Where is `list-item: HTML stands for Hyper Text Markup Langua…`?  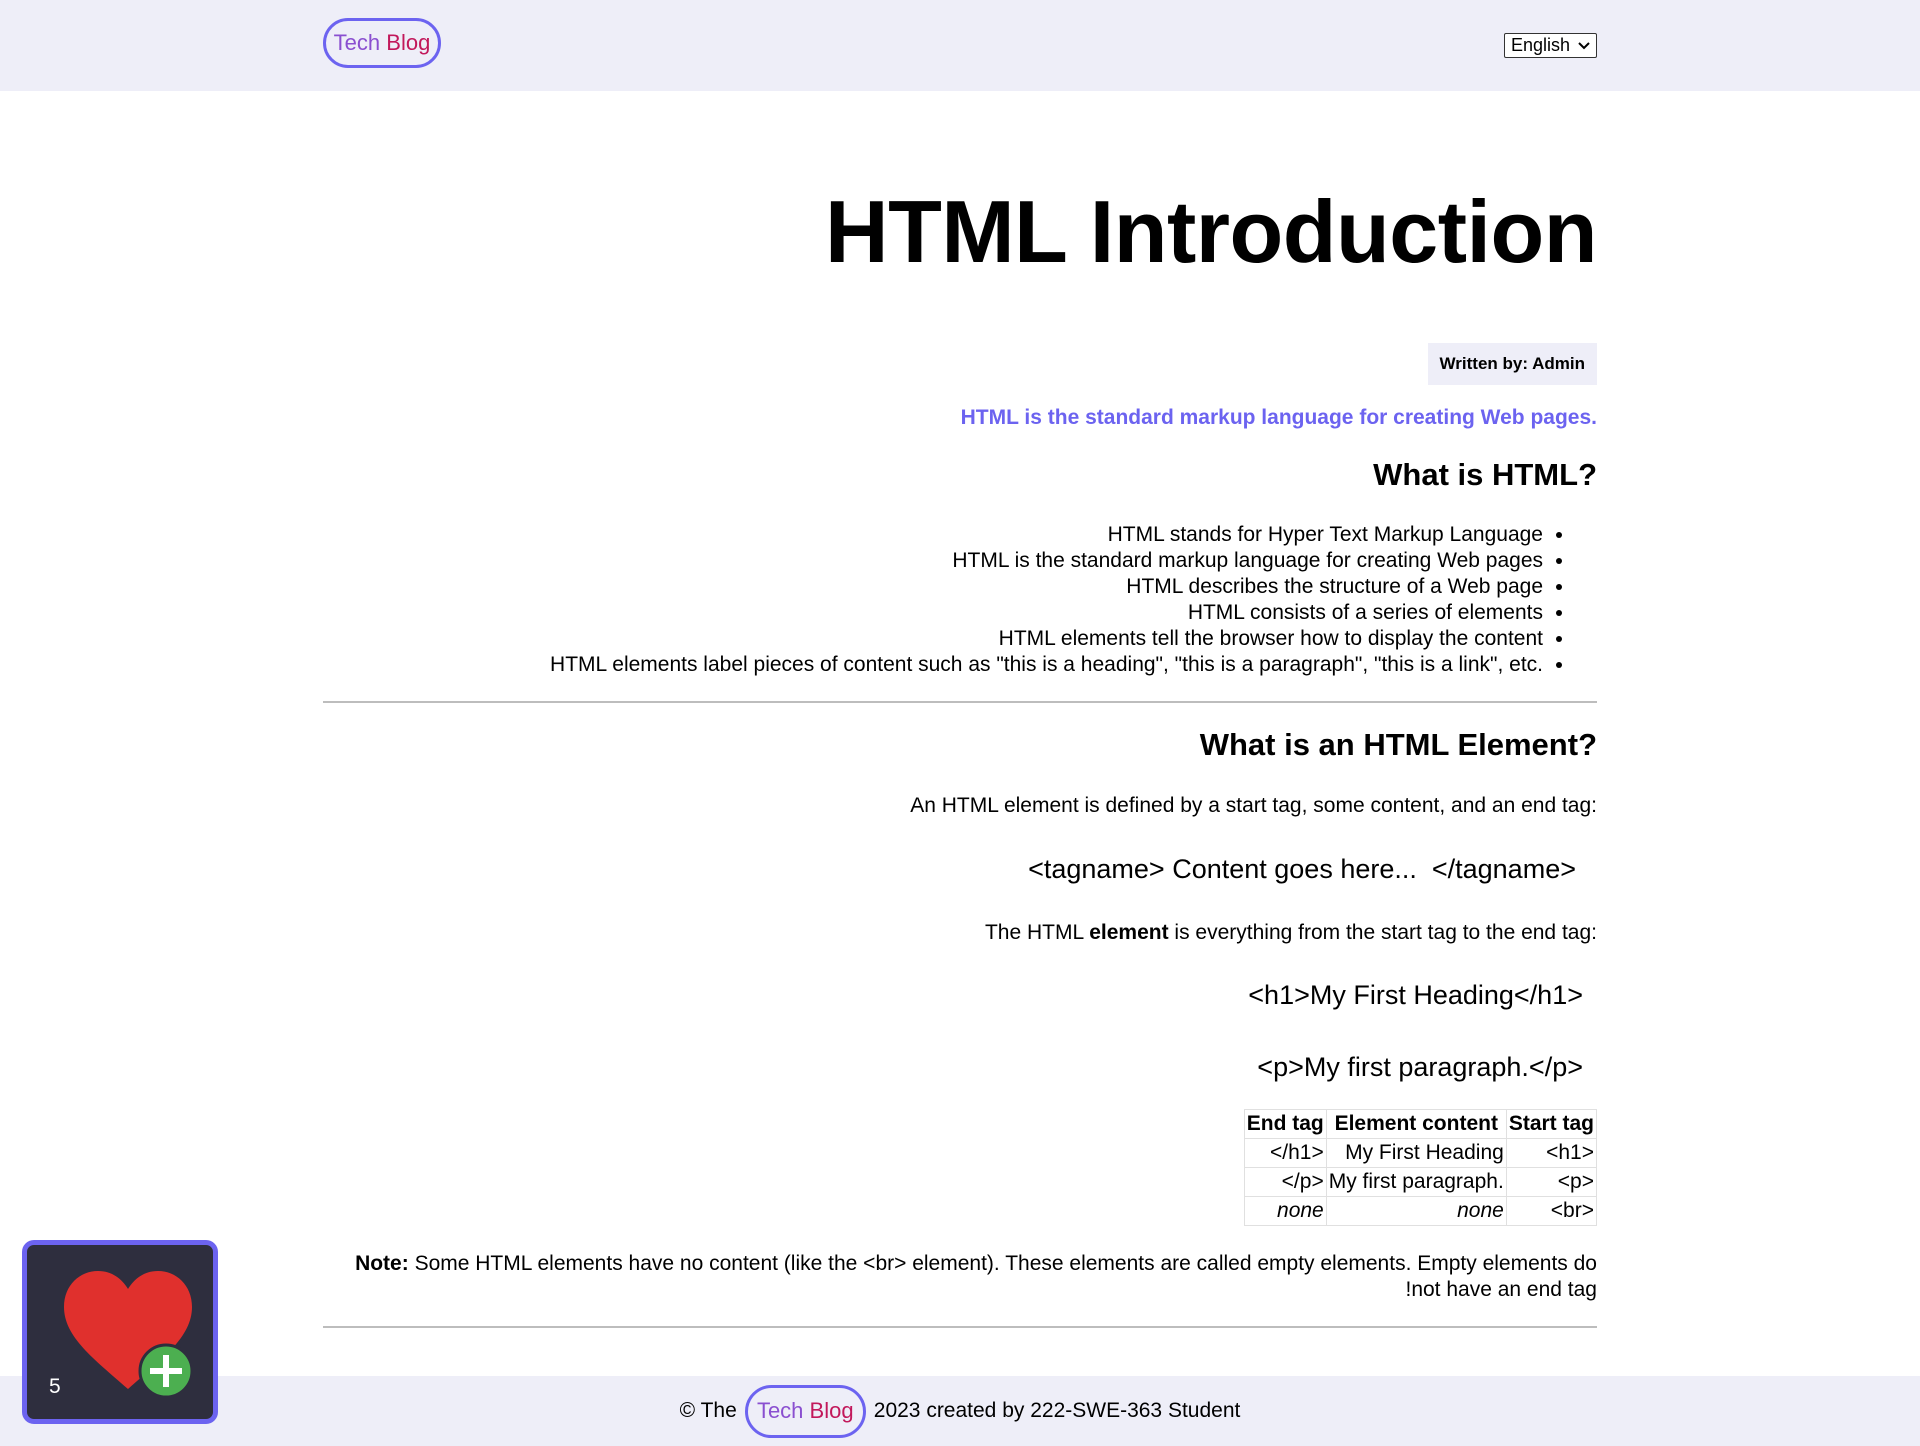
list-item: HTML stands for Hyper Text Markup Langua… is located at coordinates (1046, 535).